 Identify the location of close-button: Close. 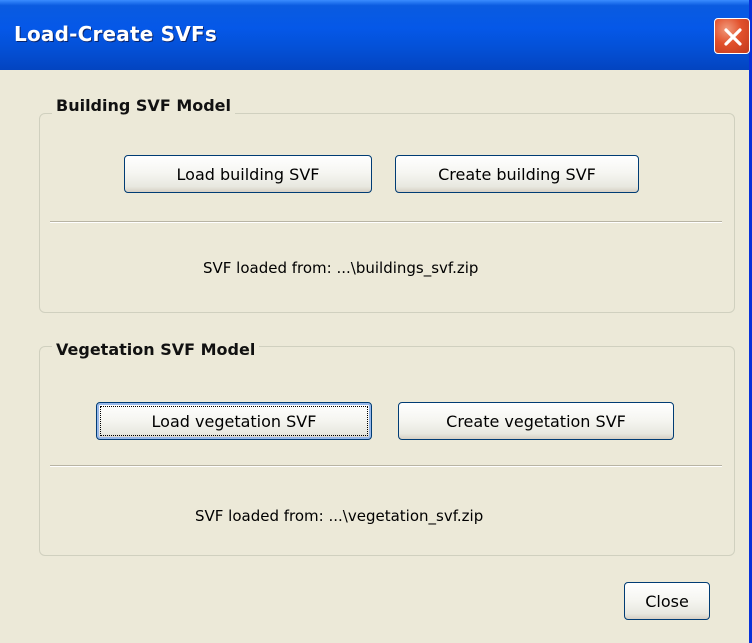
(667, 601).